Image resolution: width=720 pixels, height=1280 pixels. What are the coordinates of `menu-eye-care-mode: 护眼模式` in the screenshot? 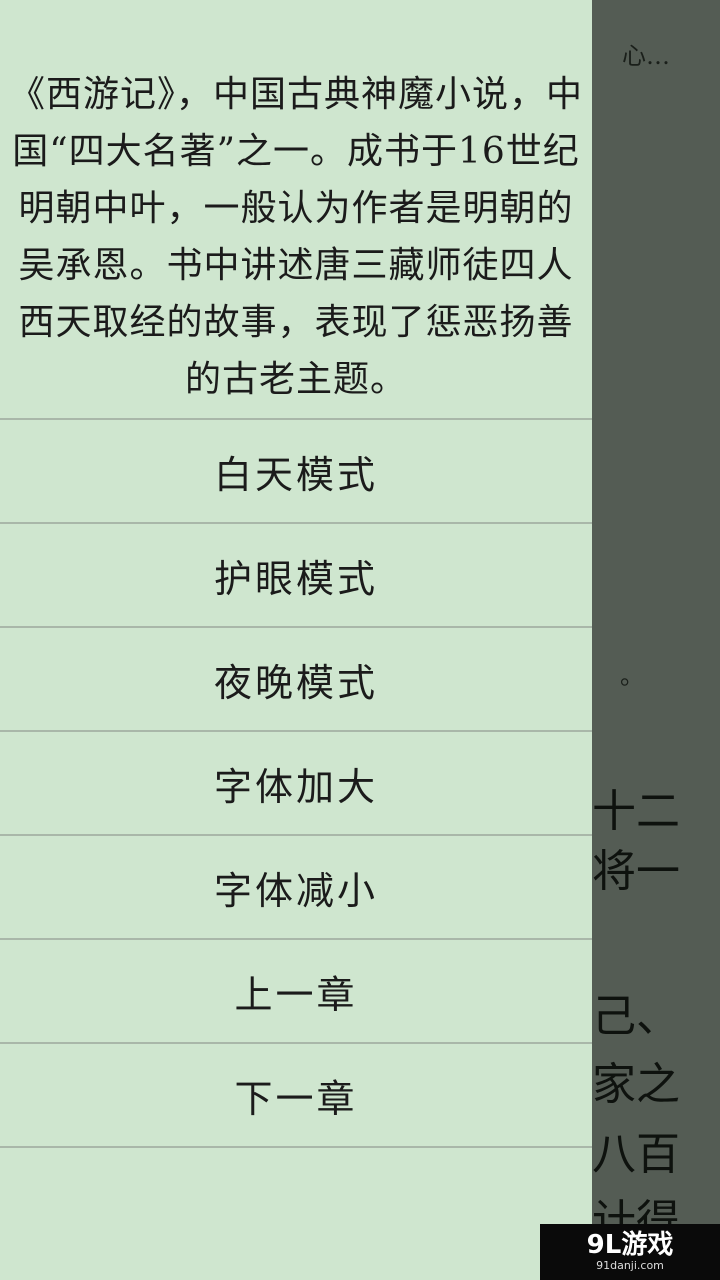 It's located at (296, 576).